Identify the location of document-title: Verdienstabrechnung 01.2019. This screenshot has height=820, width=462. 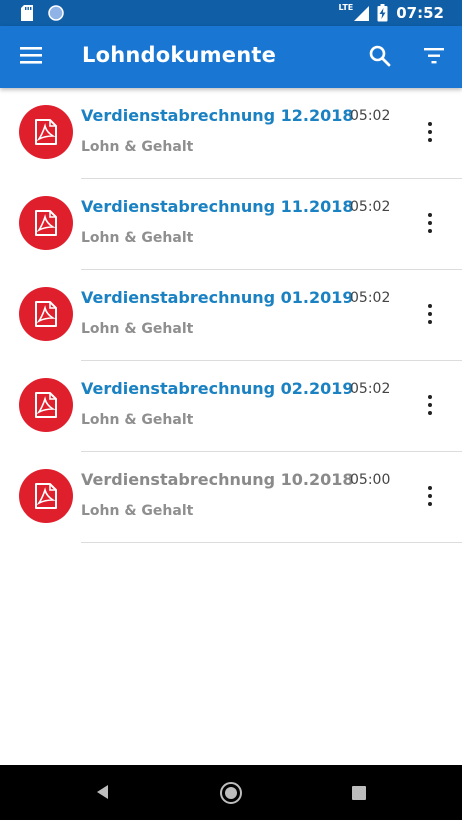
(217, 297).